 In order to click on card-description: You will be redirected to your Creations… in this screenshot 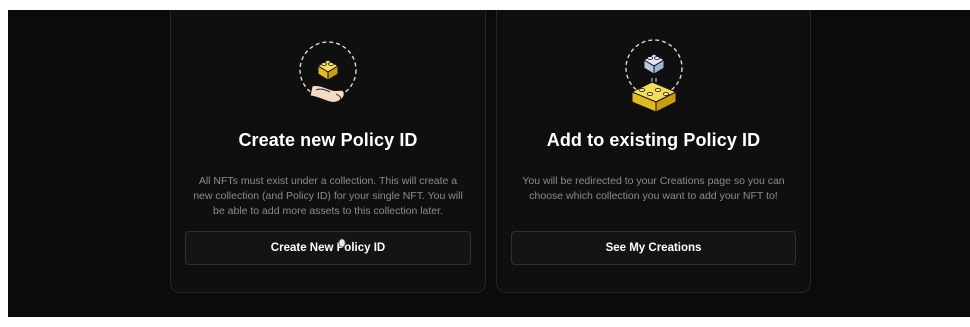, I will do `click(653, 188)`.